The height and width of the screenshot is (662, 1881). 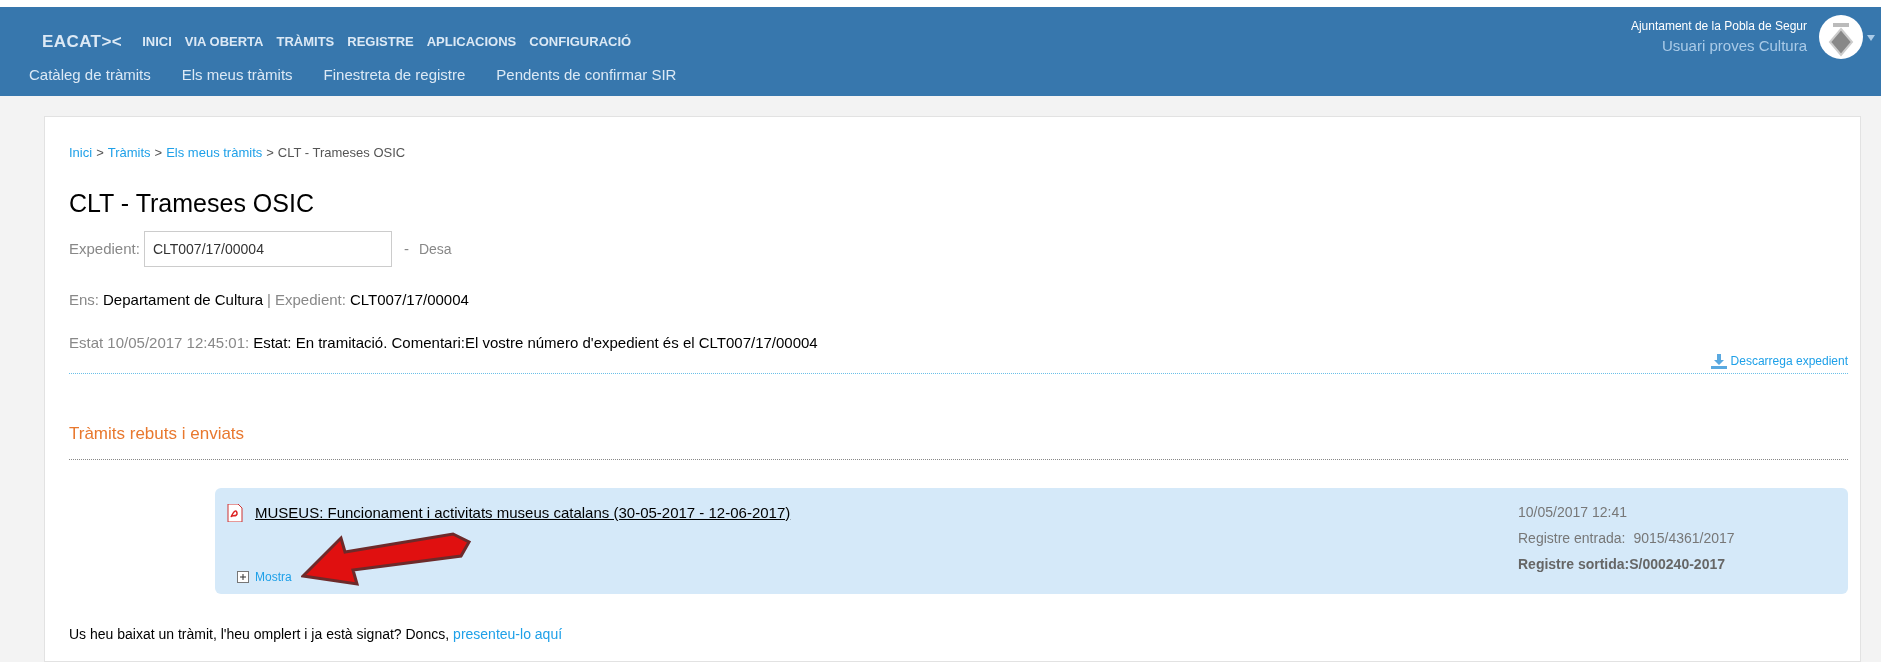 What do you see at coordinates (1734, 46) in the screenshot?
I see `user-name: Usuari proves Cultura` at bounding box center [1734, 46].